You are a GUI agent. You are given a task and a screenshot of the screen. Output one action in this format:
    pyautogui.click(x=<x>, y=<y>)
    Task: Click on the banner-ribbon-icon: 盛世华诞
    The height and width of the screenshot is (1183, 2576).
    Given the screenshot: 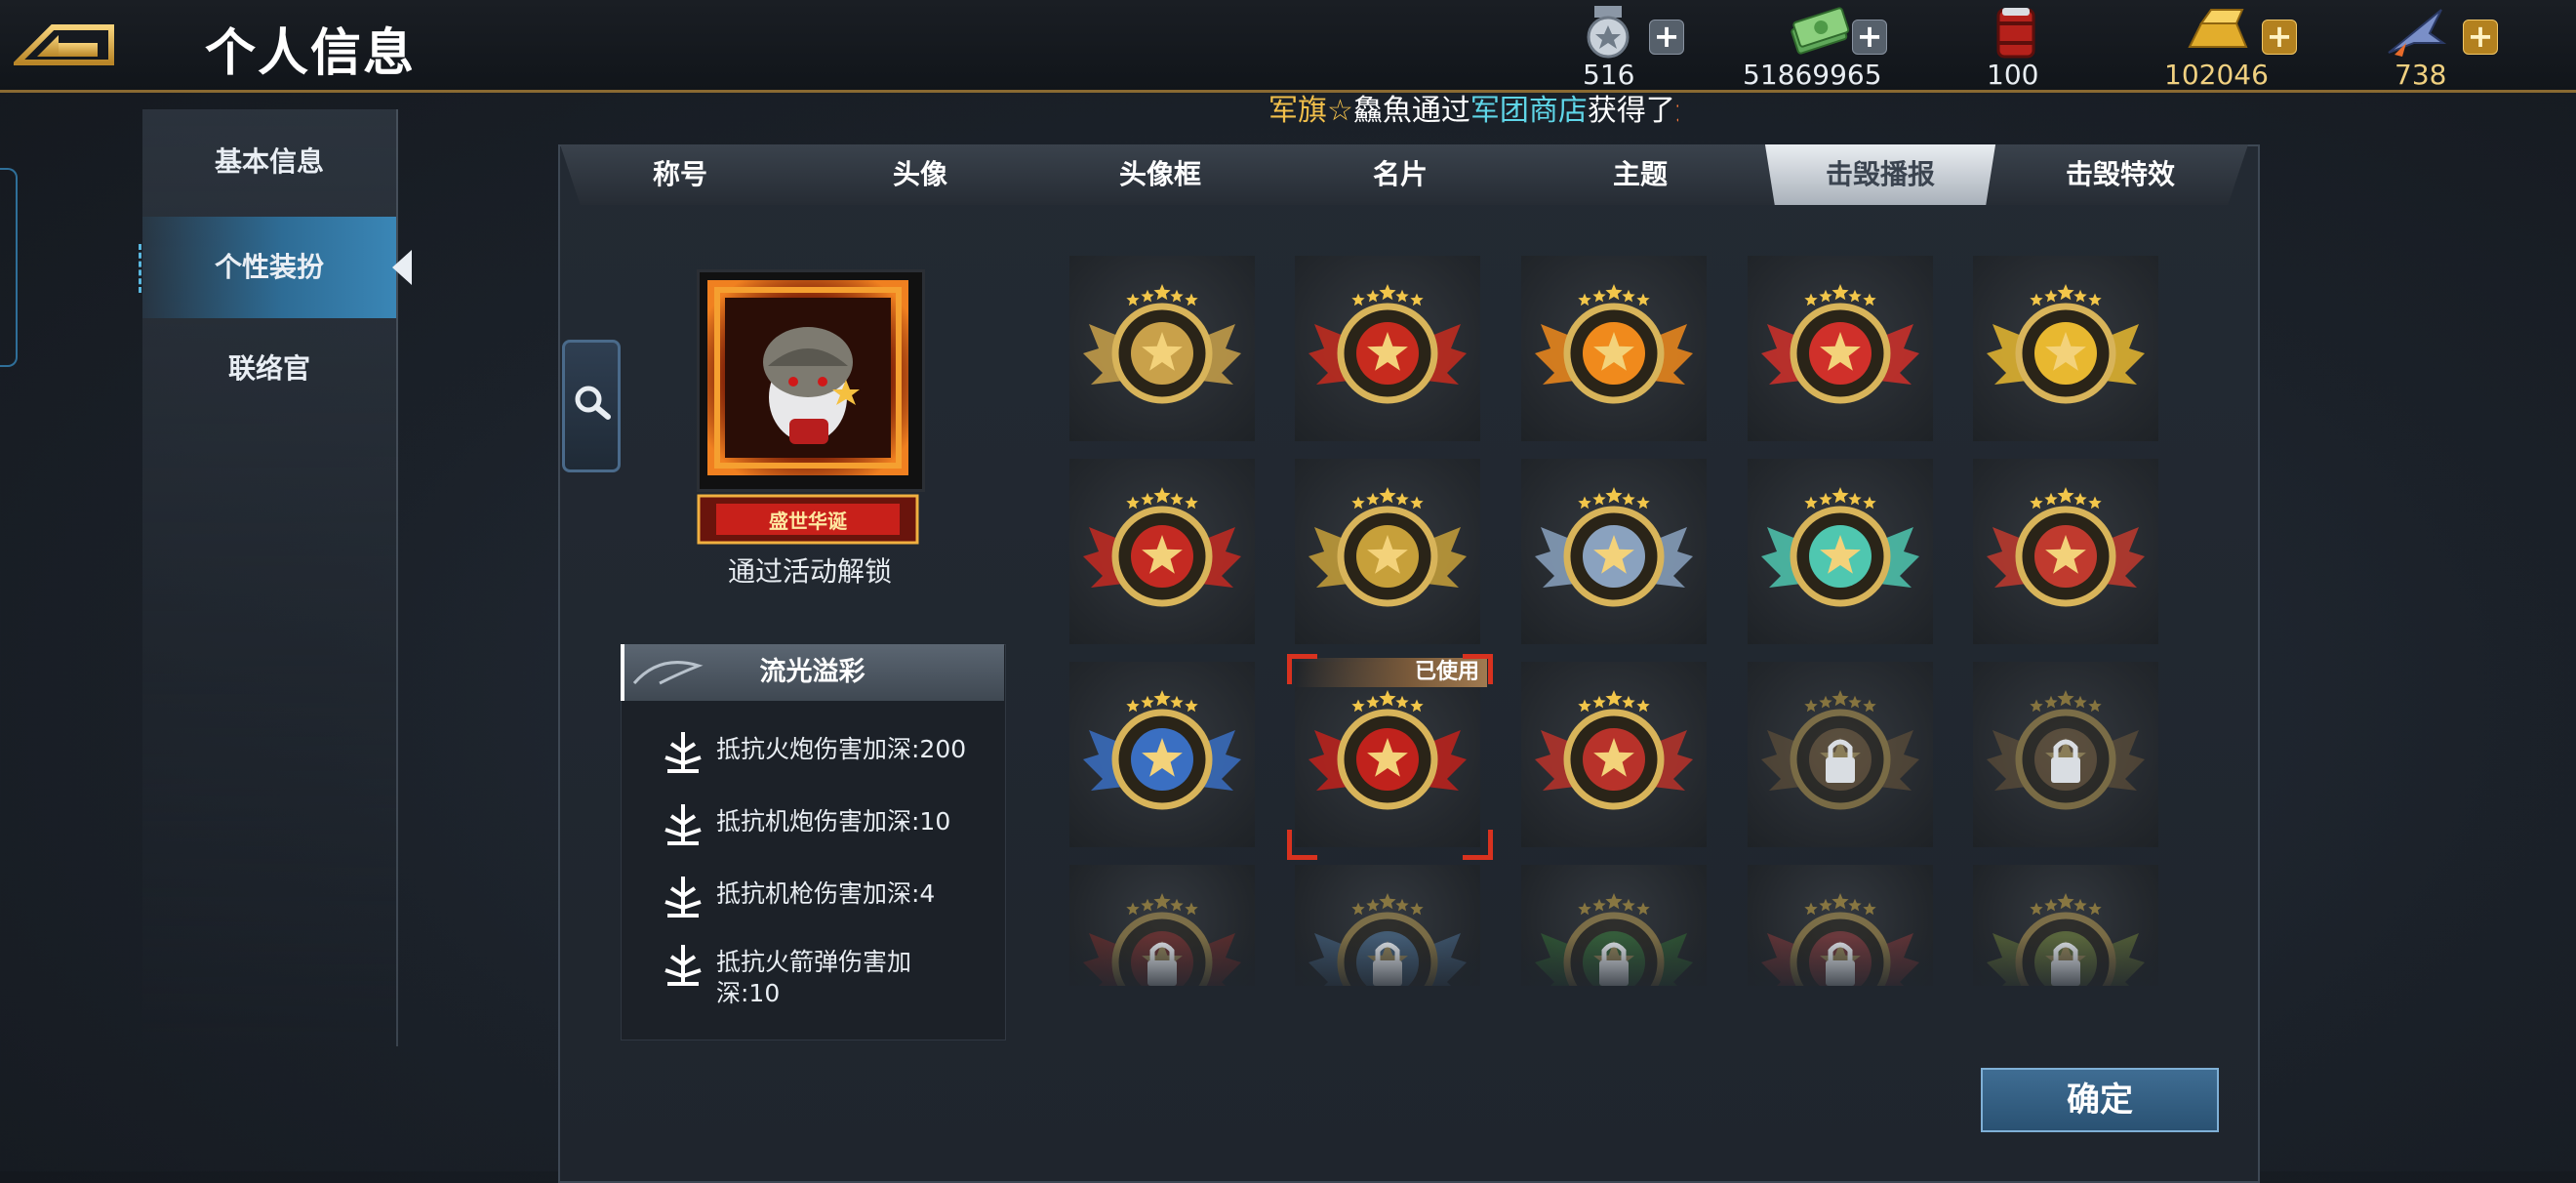 What is the action you would take?
    pyautogui.click(x=808, y=519)
    